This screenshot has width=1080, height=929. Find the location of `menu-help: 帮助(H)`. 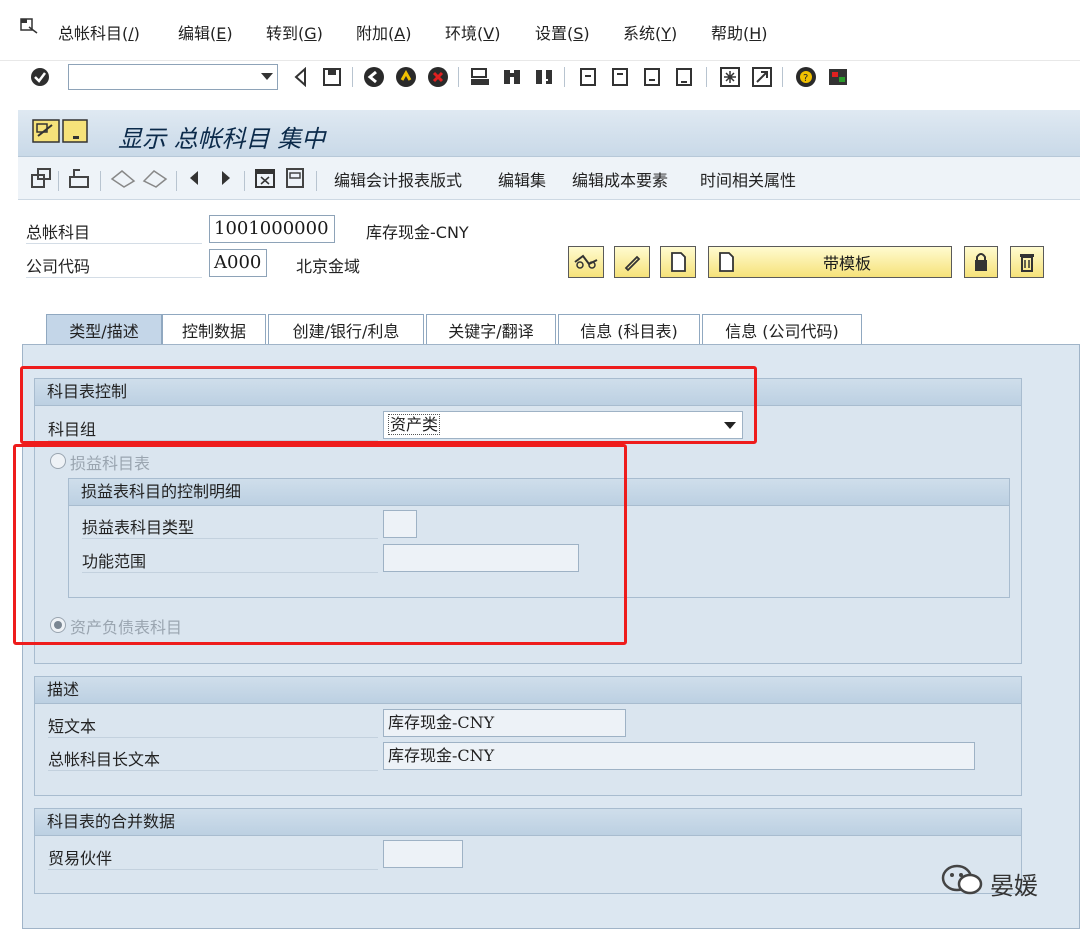

menu-help: 帮助(H) is located at coordinates (739, 32).